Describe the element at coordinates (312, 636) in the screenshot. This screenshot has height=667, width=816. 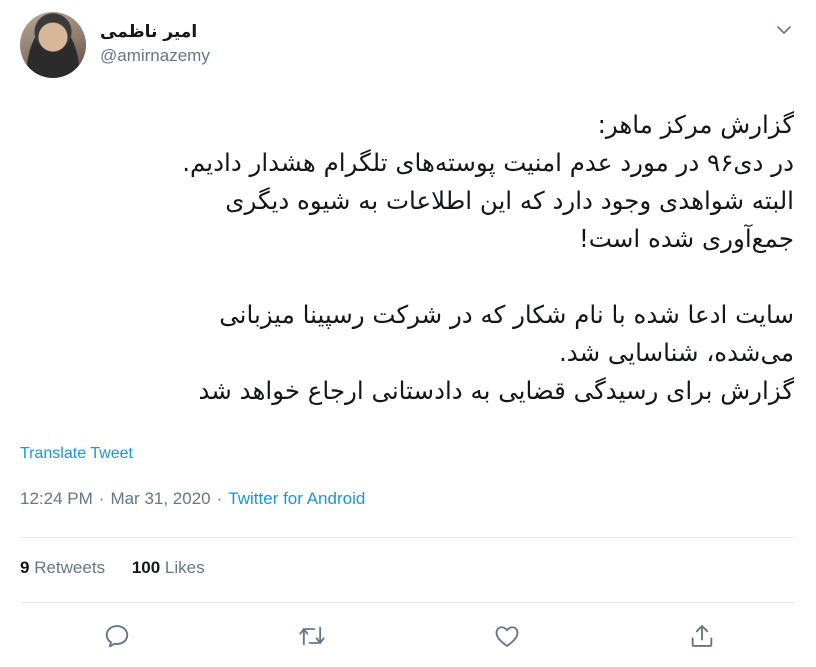
I see `retweet-icon` at that location.